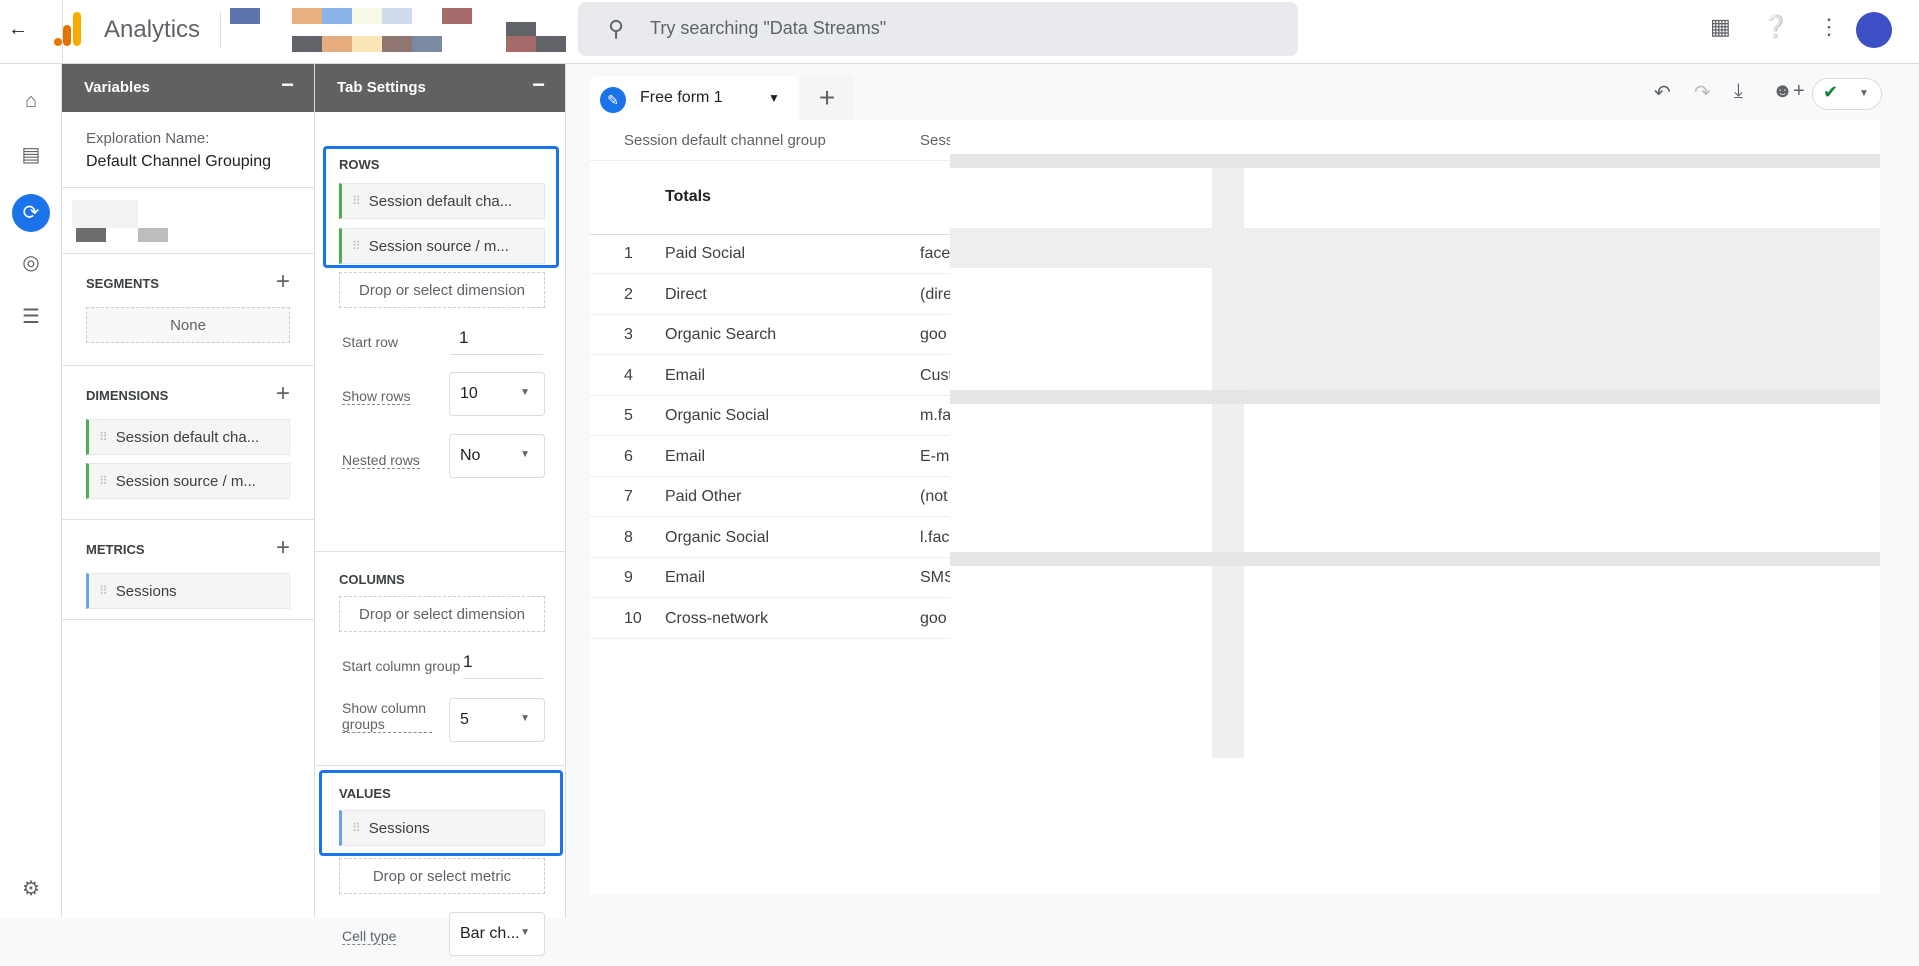  What do you see at coordinates (497, 720) in the screenshot?
I see `show-column-groups-select: 5 ▼` at bounding box center [497, 720].